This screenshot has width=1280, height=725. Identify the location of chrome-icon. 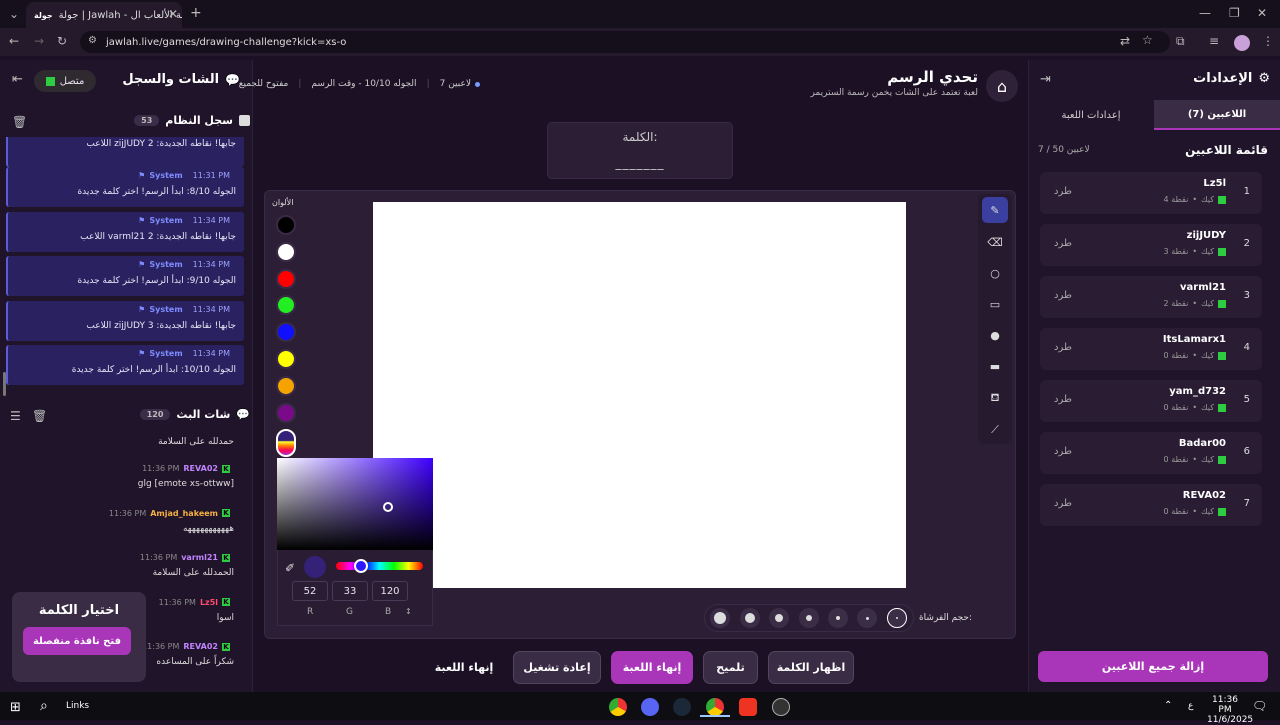
(618, 707).